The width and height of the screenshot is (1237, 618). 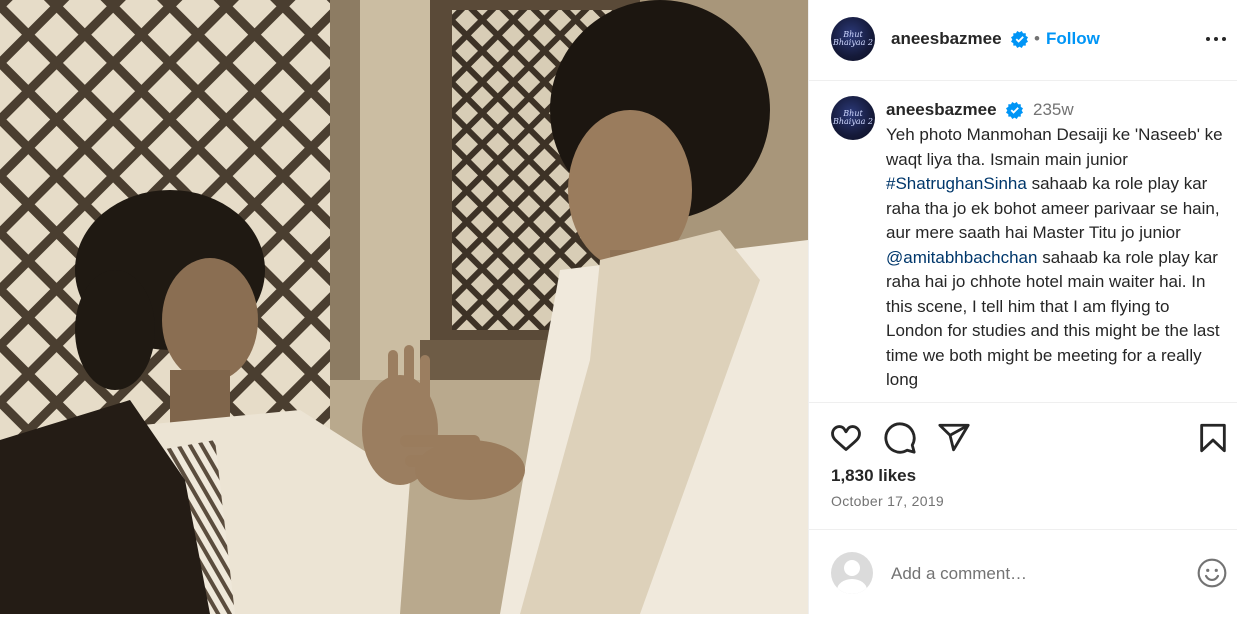 I want to click on mention-link: @amitabhbachchan, so click(x=961, y=257).